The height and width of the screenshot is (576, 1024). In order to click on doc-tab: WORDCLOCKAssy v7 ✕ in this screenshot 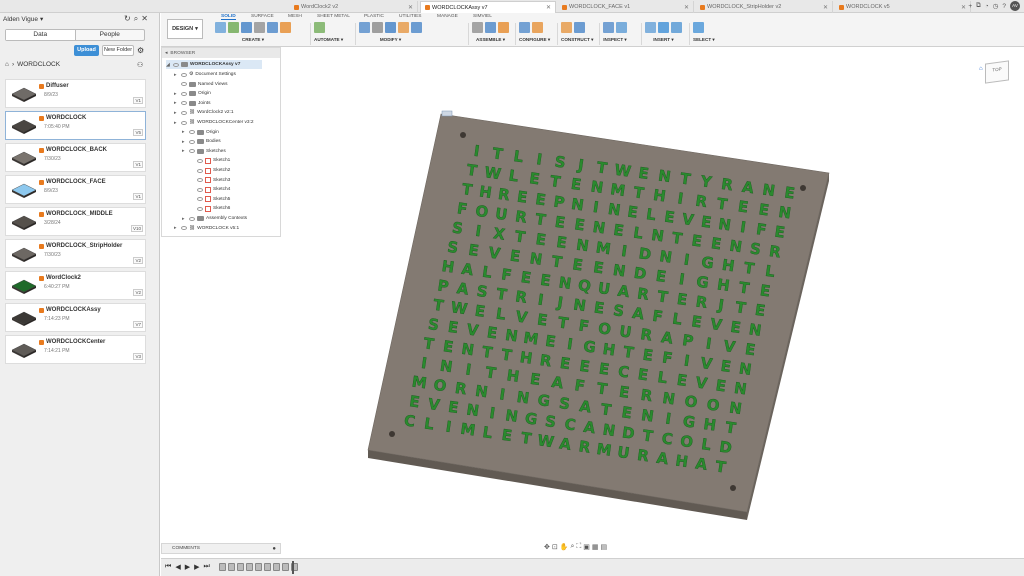, I will do `click(488, 7)`.